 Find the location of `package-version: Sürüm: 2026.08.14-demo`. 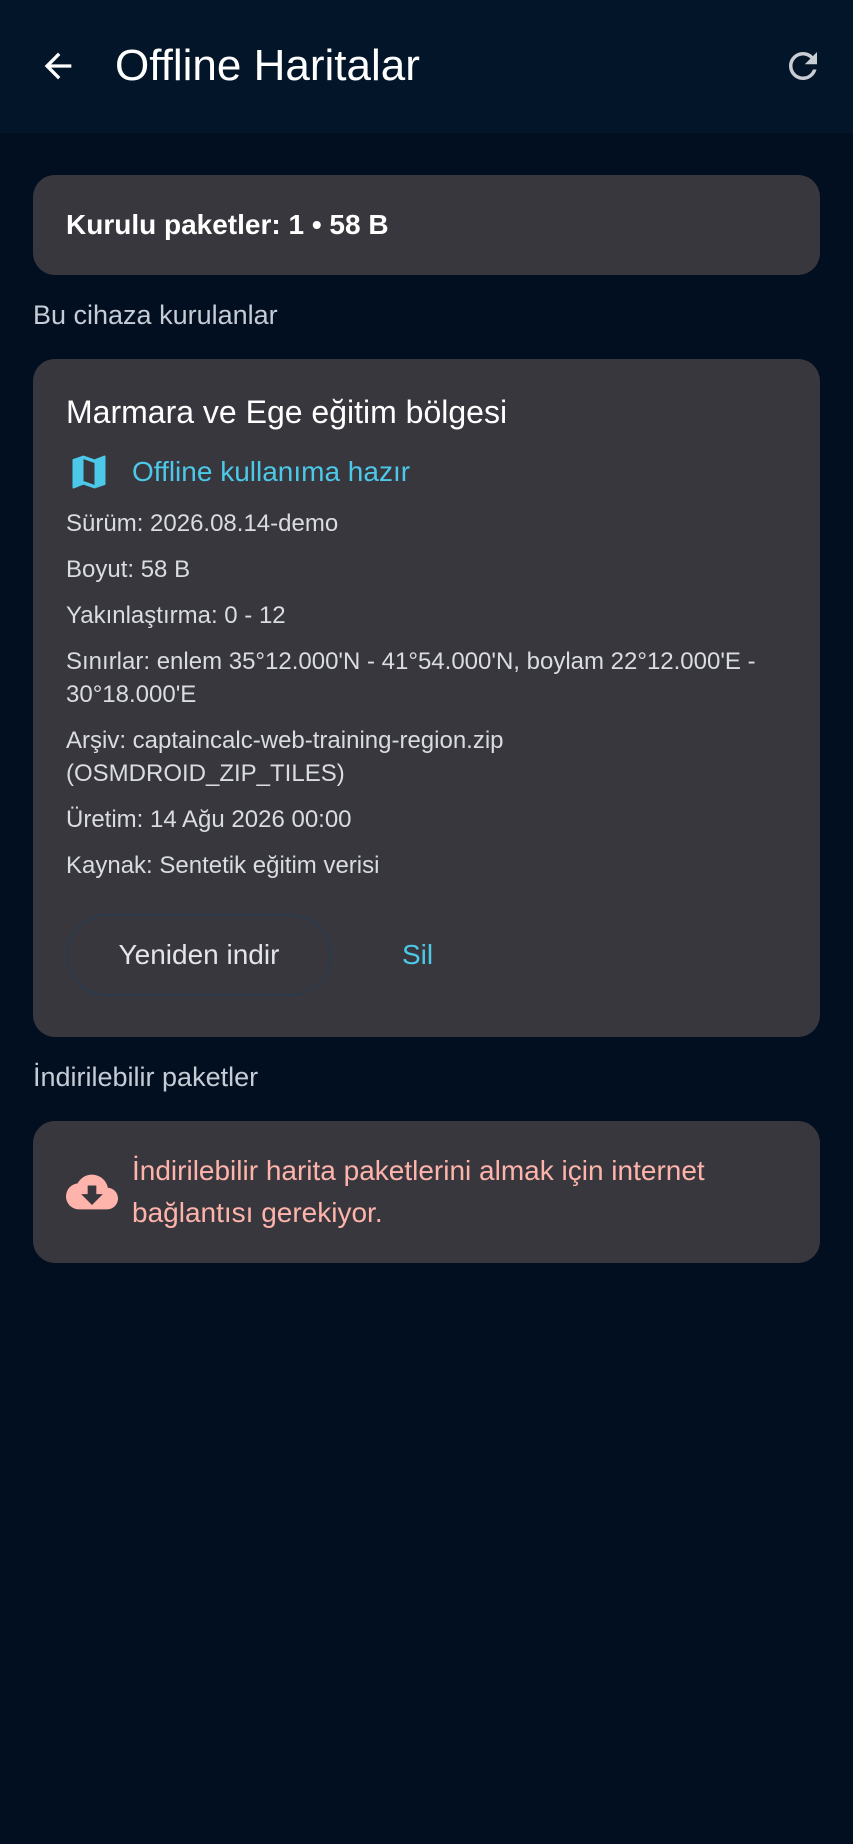

package-version: Sürüm: 2026.08.14-demo is located at coordinates (202, 523).